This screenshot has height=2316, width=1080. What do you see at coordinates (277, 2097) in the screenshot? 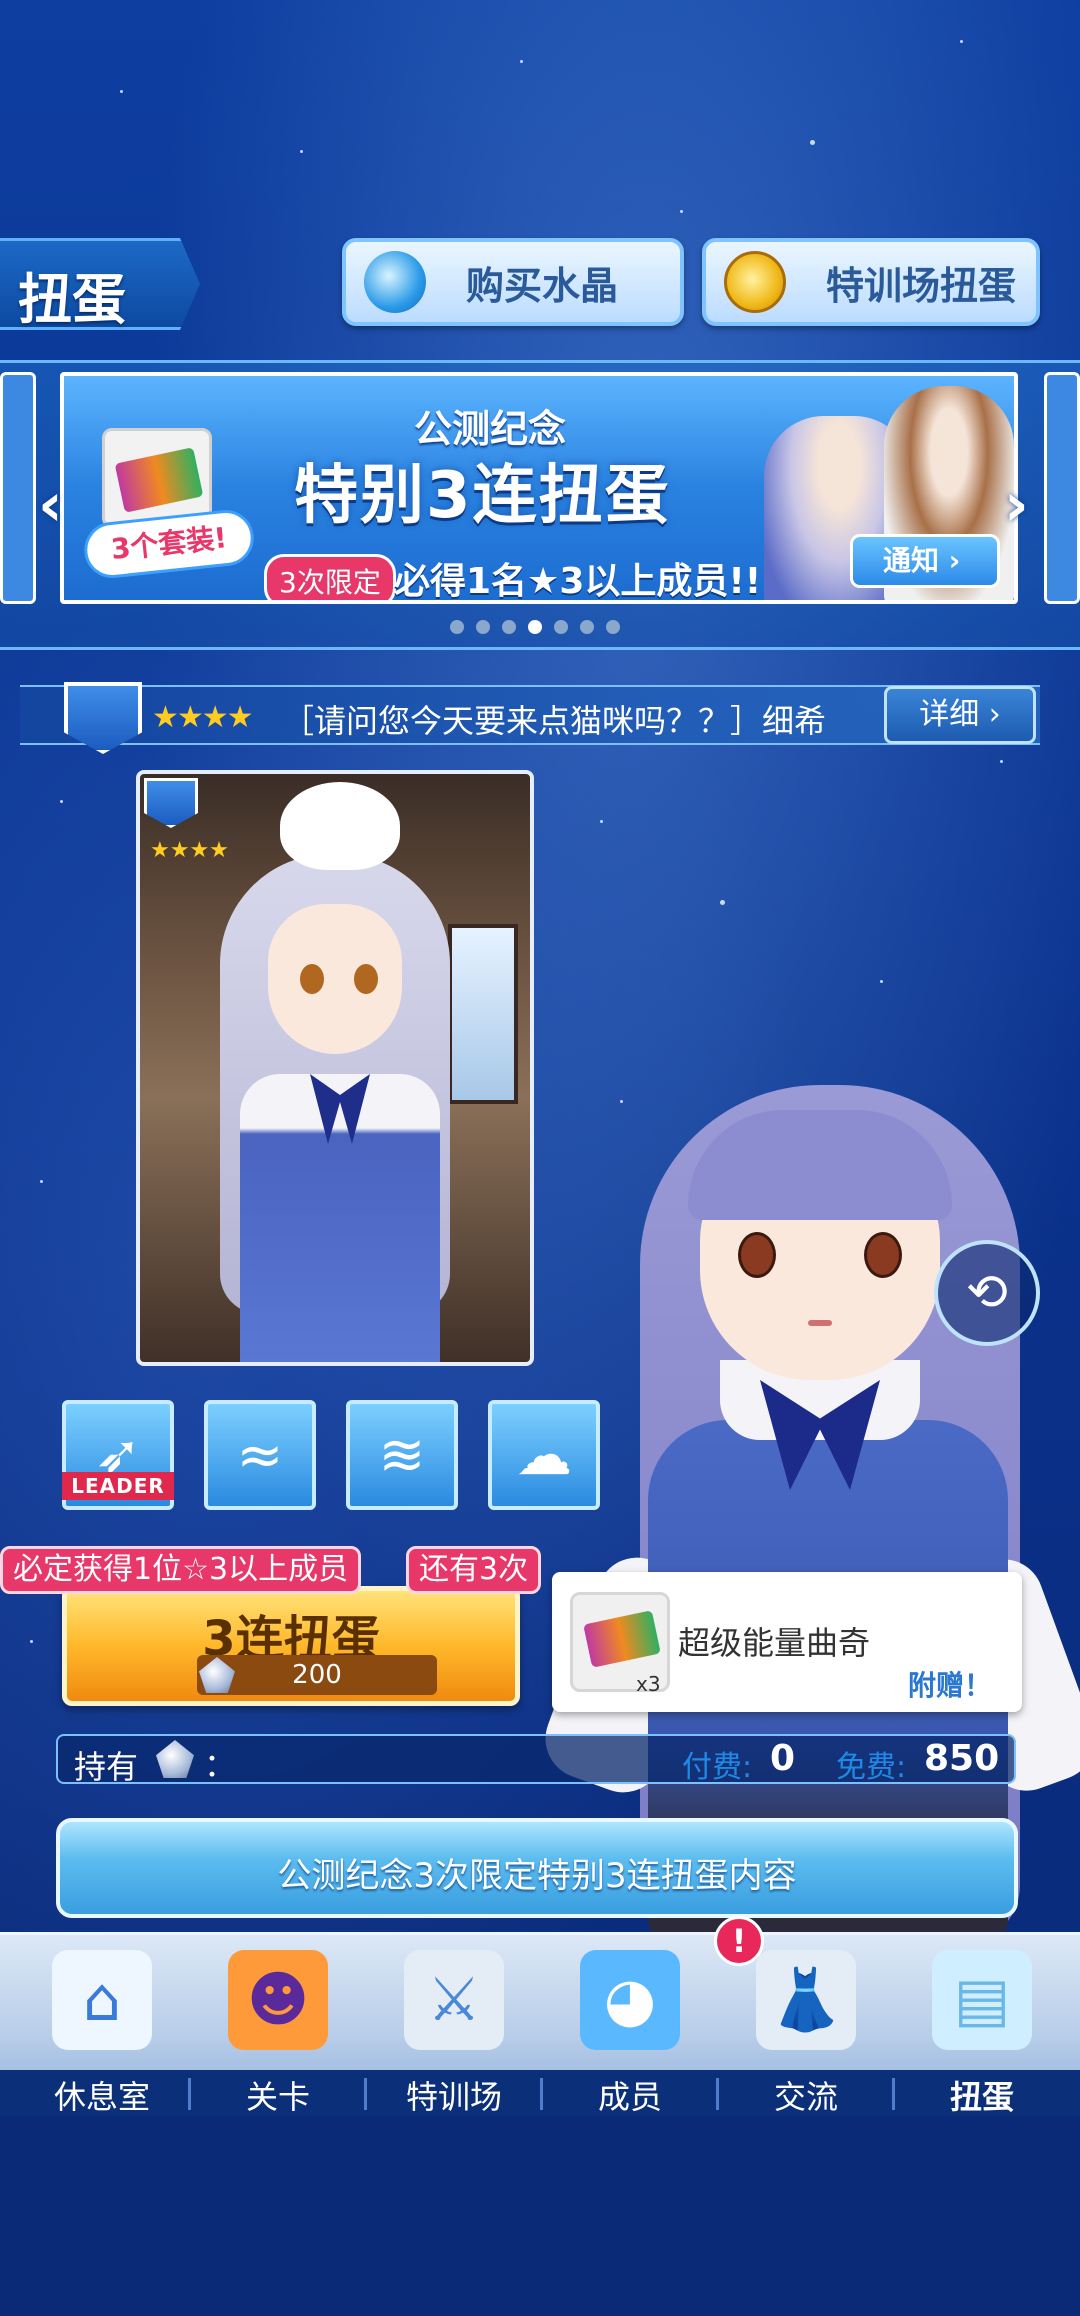
I see `nav-label: 关卡` at bounding box center [277, 2097].